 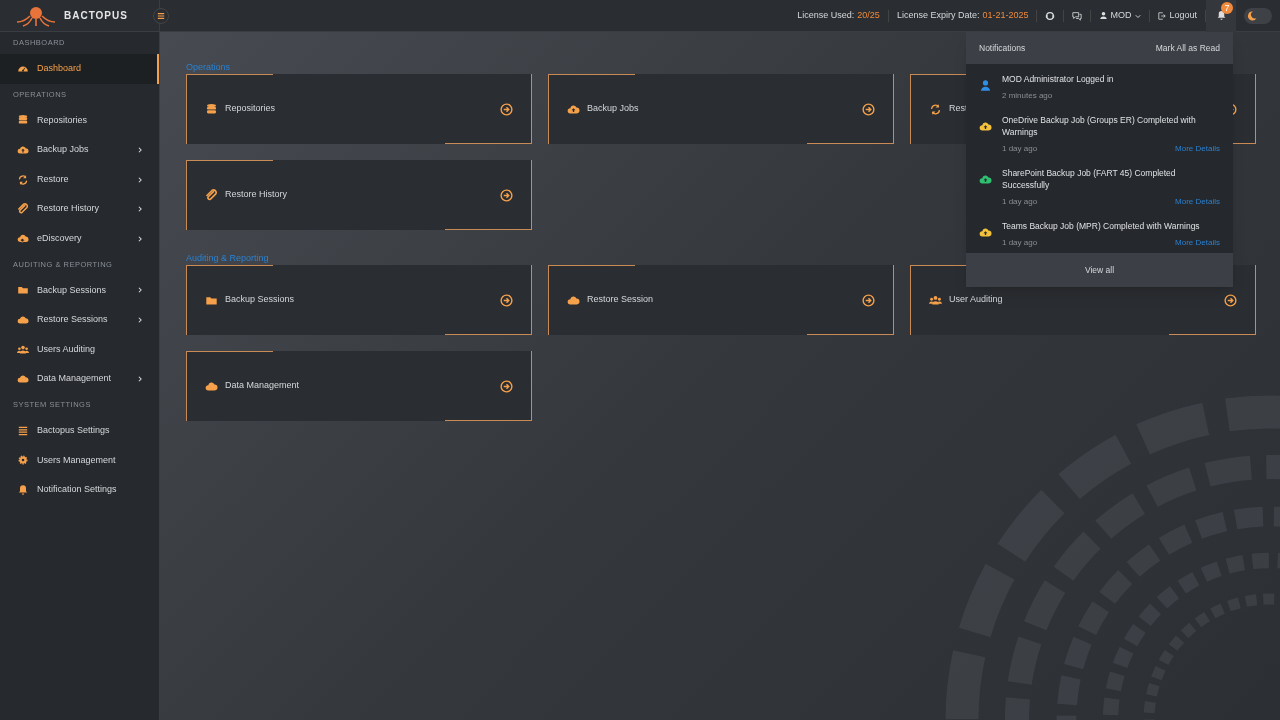 What do you see at coordinates (1120, 15) in the screenshot?
I see `user-menu: MOD` at bounding box center [1120, 15].